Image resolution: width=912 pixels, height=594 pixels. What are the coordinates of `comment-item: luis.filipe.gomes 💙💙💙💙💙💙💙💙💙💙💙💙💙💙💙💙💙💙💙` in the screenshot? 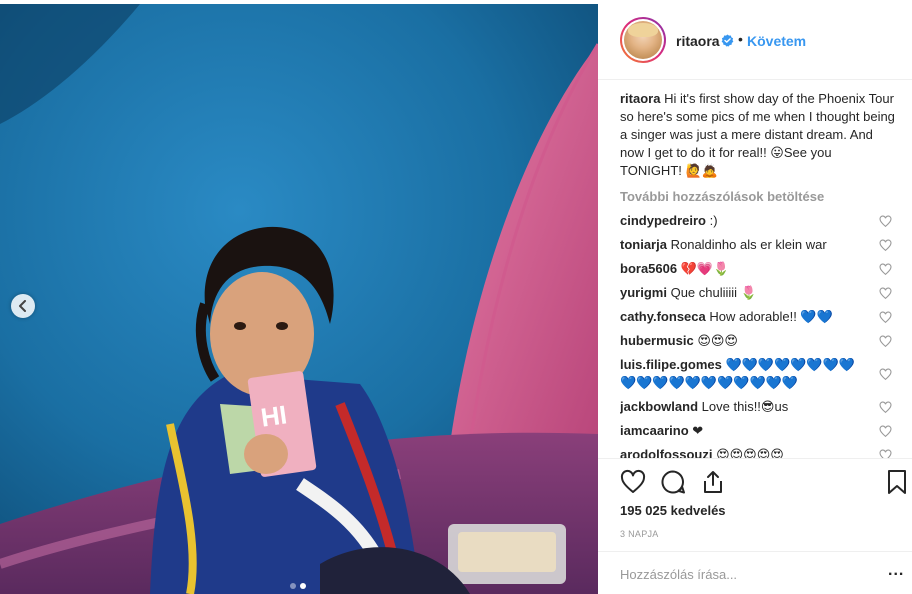 It's located at (758, 374).